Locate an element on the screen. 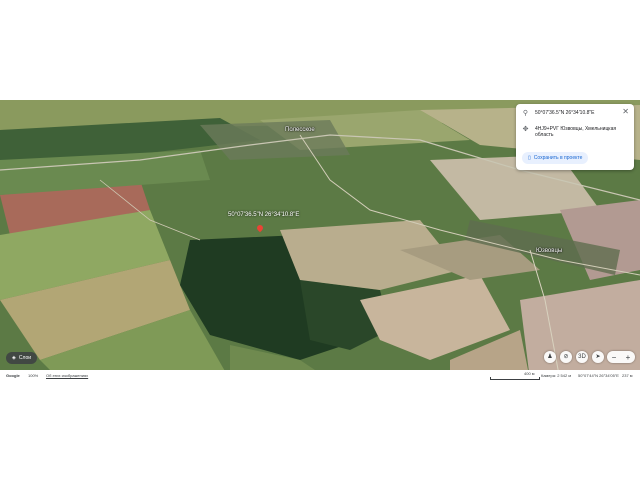 The height and width of the screenshot is (480, 640). compass-button: ➤ is located at coordinates (598, 357).